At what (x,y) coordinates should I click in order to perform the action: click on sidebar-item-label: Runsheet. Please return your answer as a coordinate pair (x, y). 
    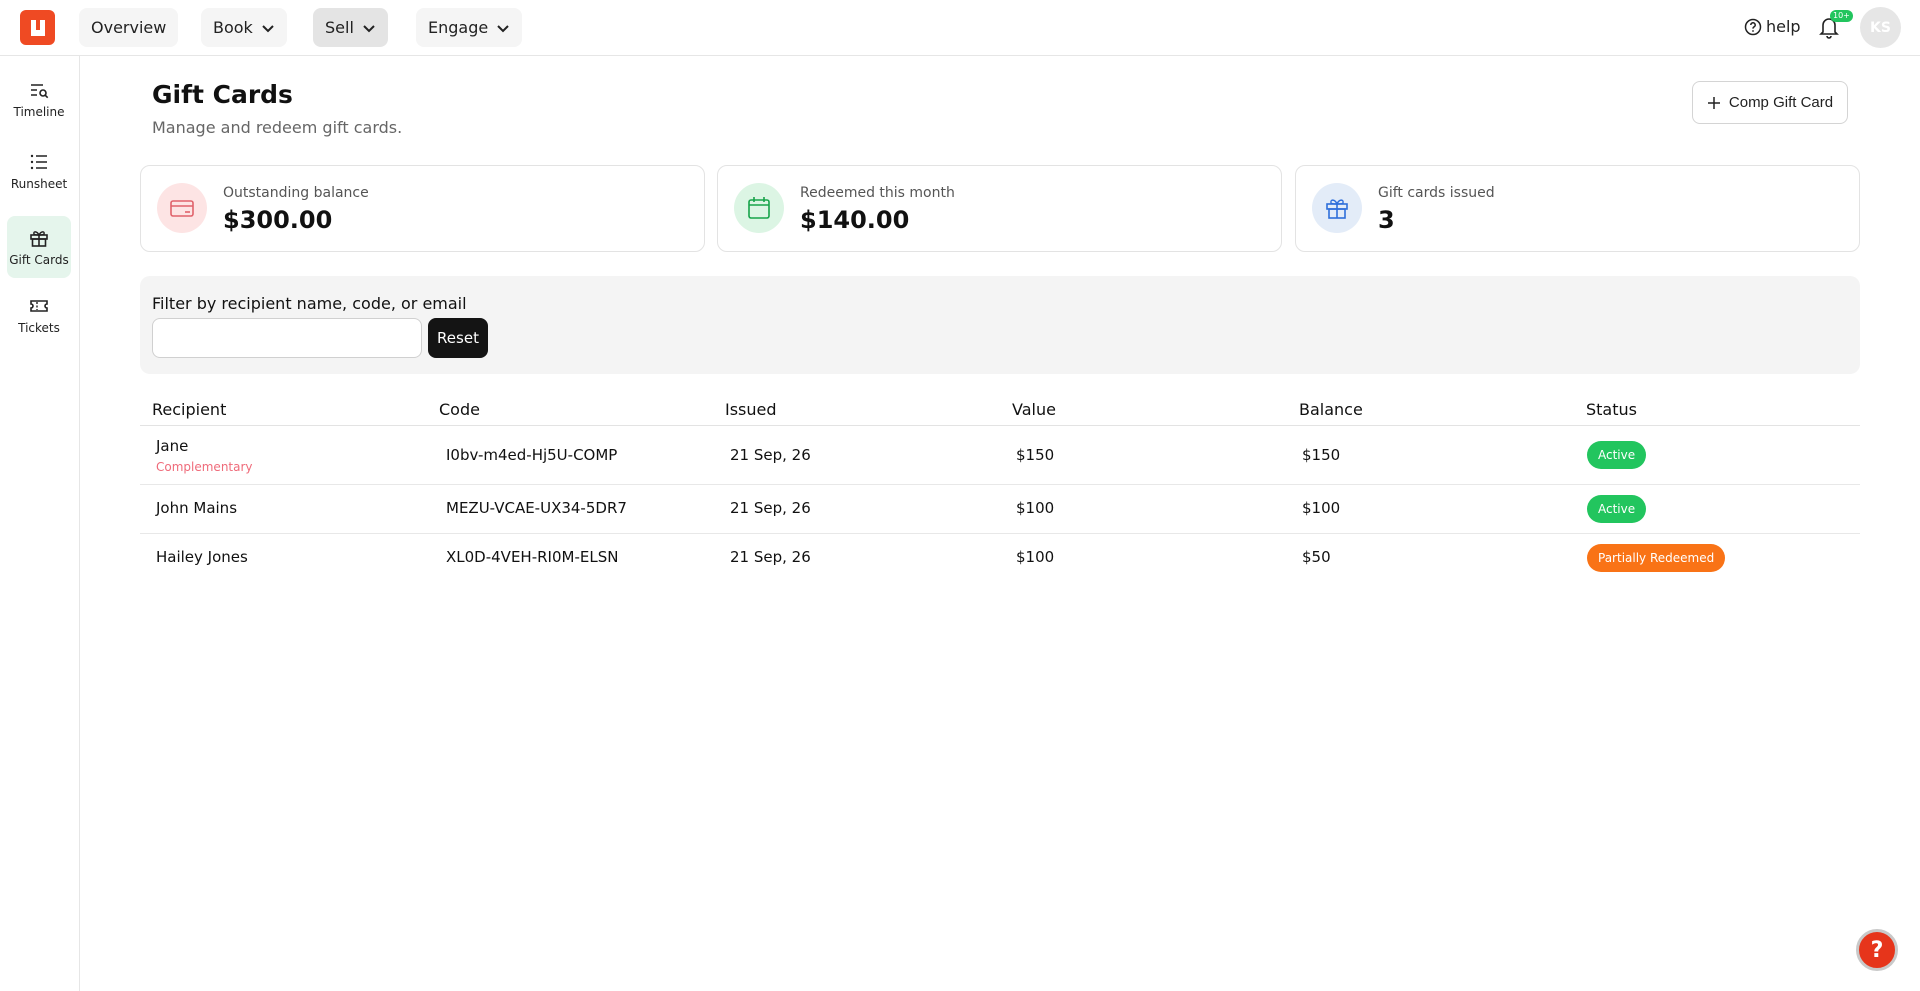
    Looking at the image, I should click on (39, 184).